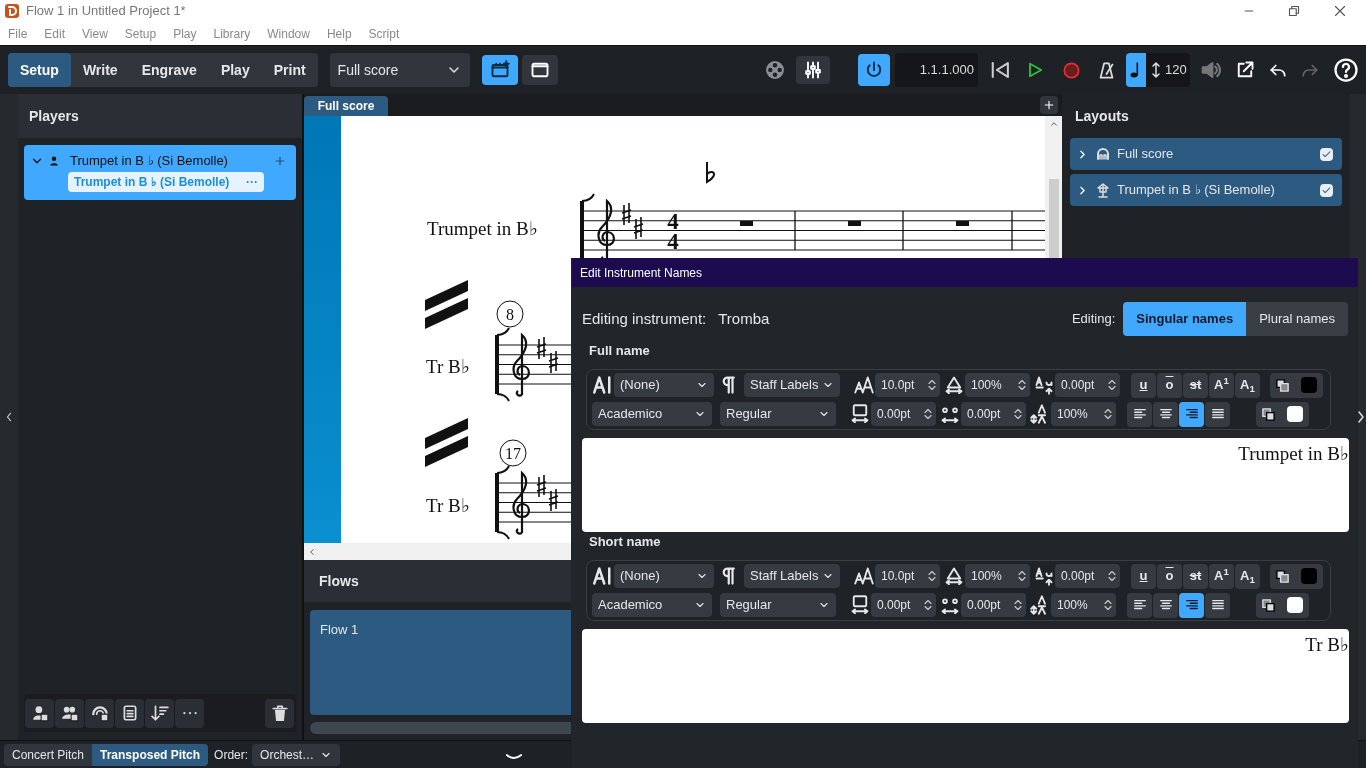 The image size is (1366, 768). Describe the element at coordinates (1143, 385) in the screenshot. I see `format-button: u` at that location.